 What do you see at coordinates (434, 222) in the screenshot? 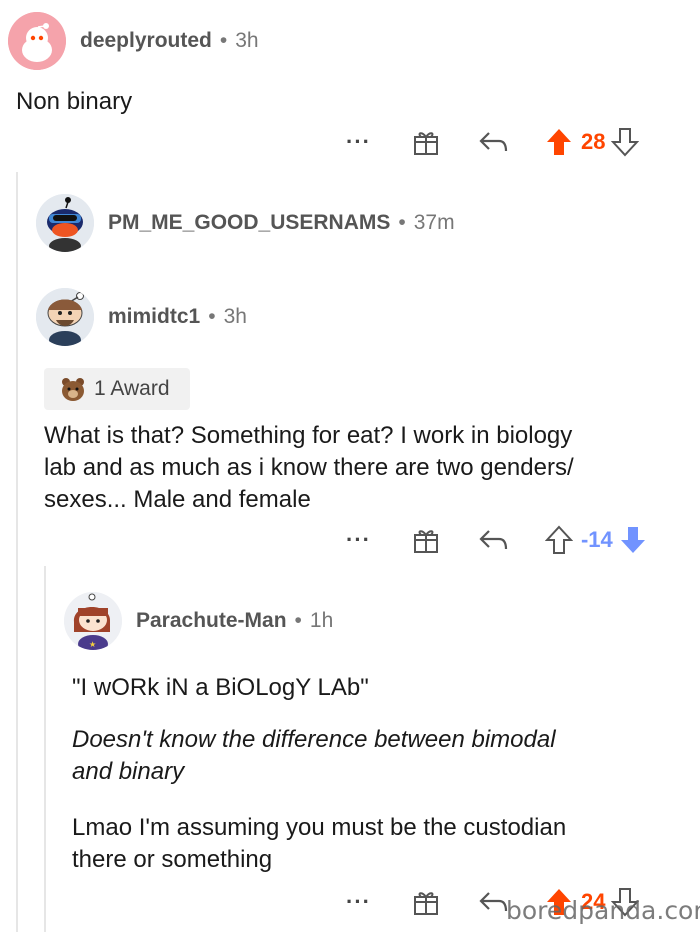
I see `timestamp: 37m` at bounding box center [434, 222].